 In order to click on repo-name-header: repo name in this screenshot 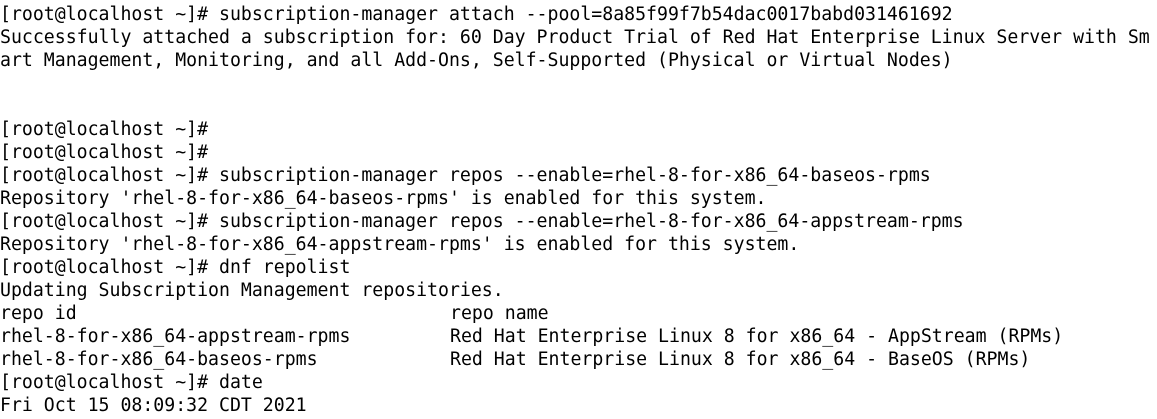, I will do `click(499, 313)`.